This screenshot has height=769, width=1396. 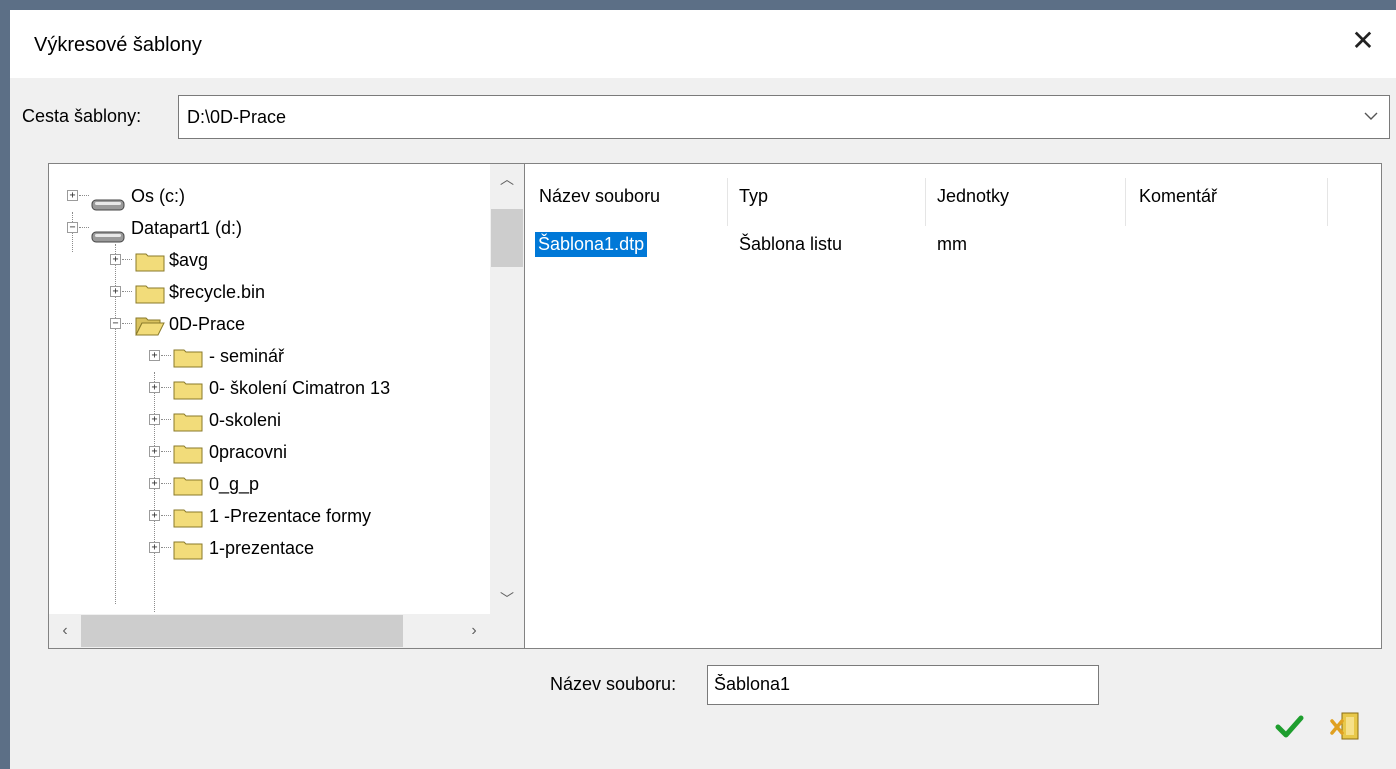 What do you see at coordinates (1345, 731) in the screenshot?
I see `cancel-exit-icon` at bounding box center [1345, 731].